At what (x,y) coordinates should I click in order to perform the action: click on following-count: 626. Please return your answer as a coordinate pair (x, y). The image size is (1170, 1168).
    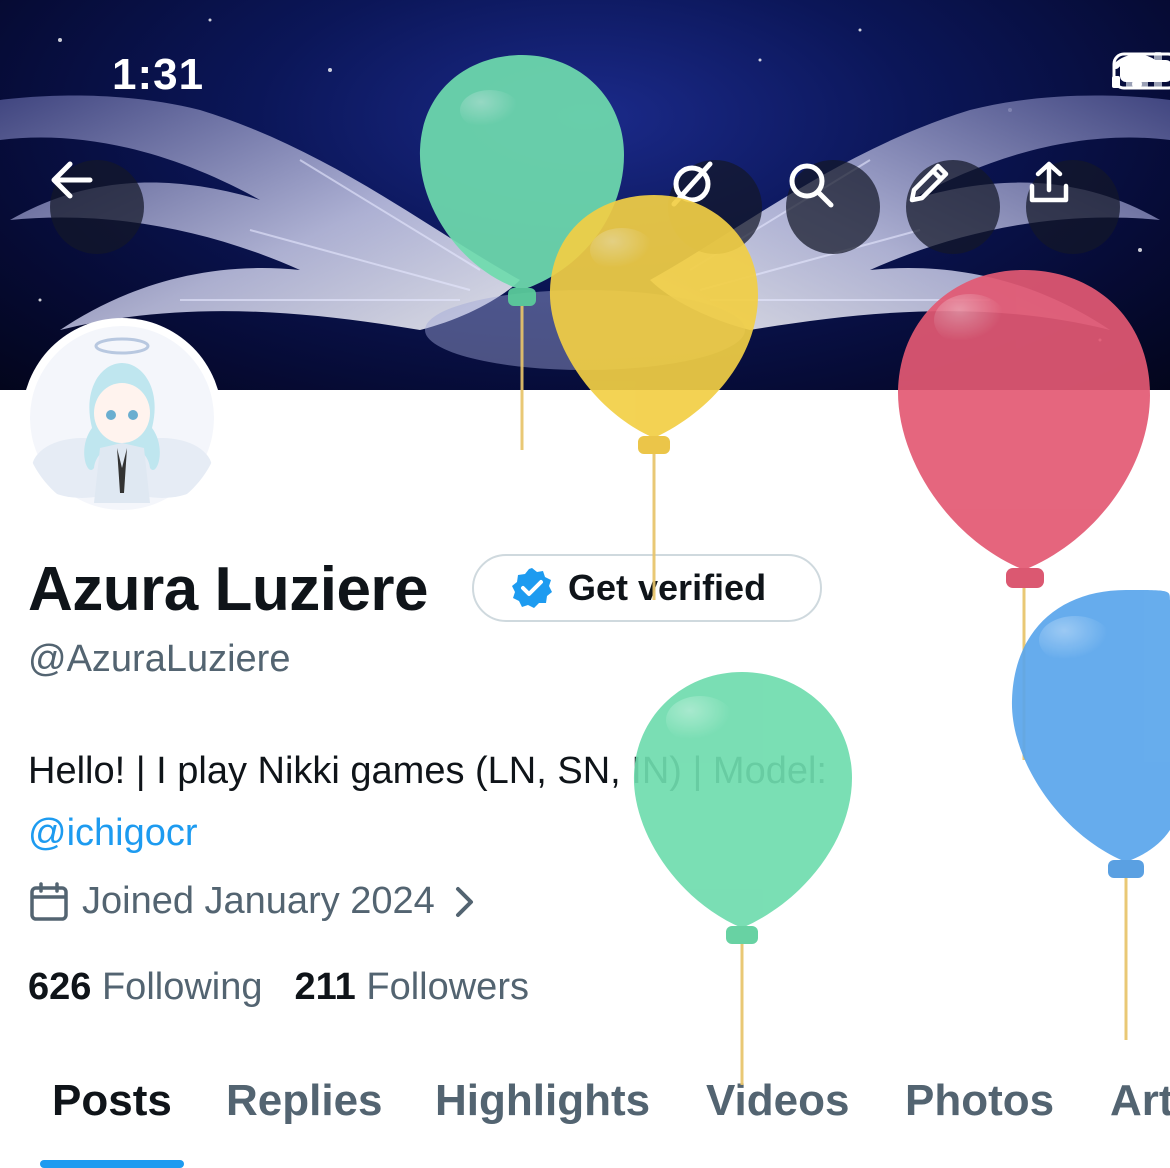
    Looking at the image, I should click on (60, 987).